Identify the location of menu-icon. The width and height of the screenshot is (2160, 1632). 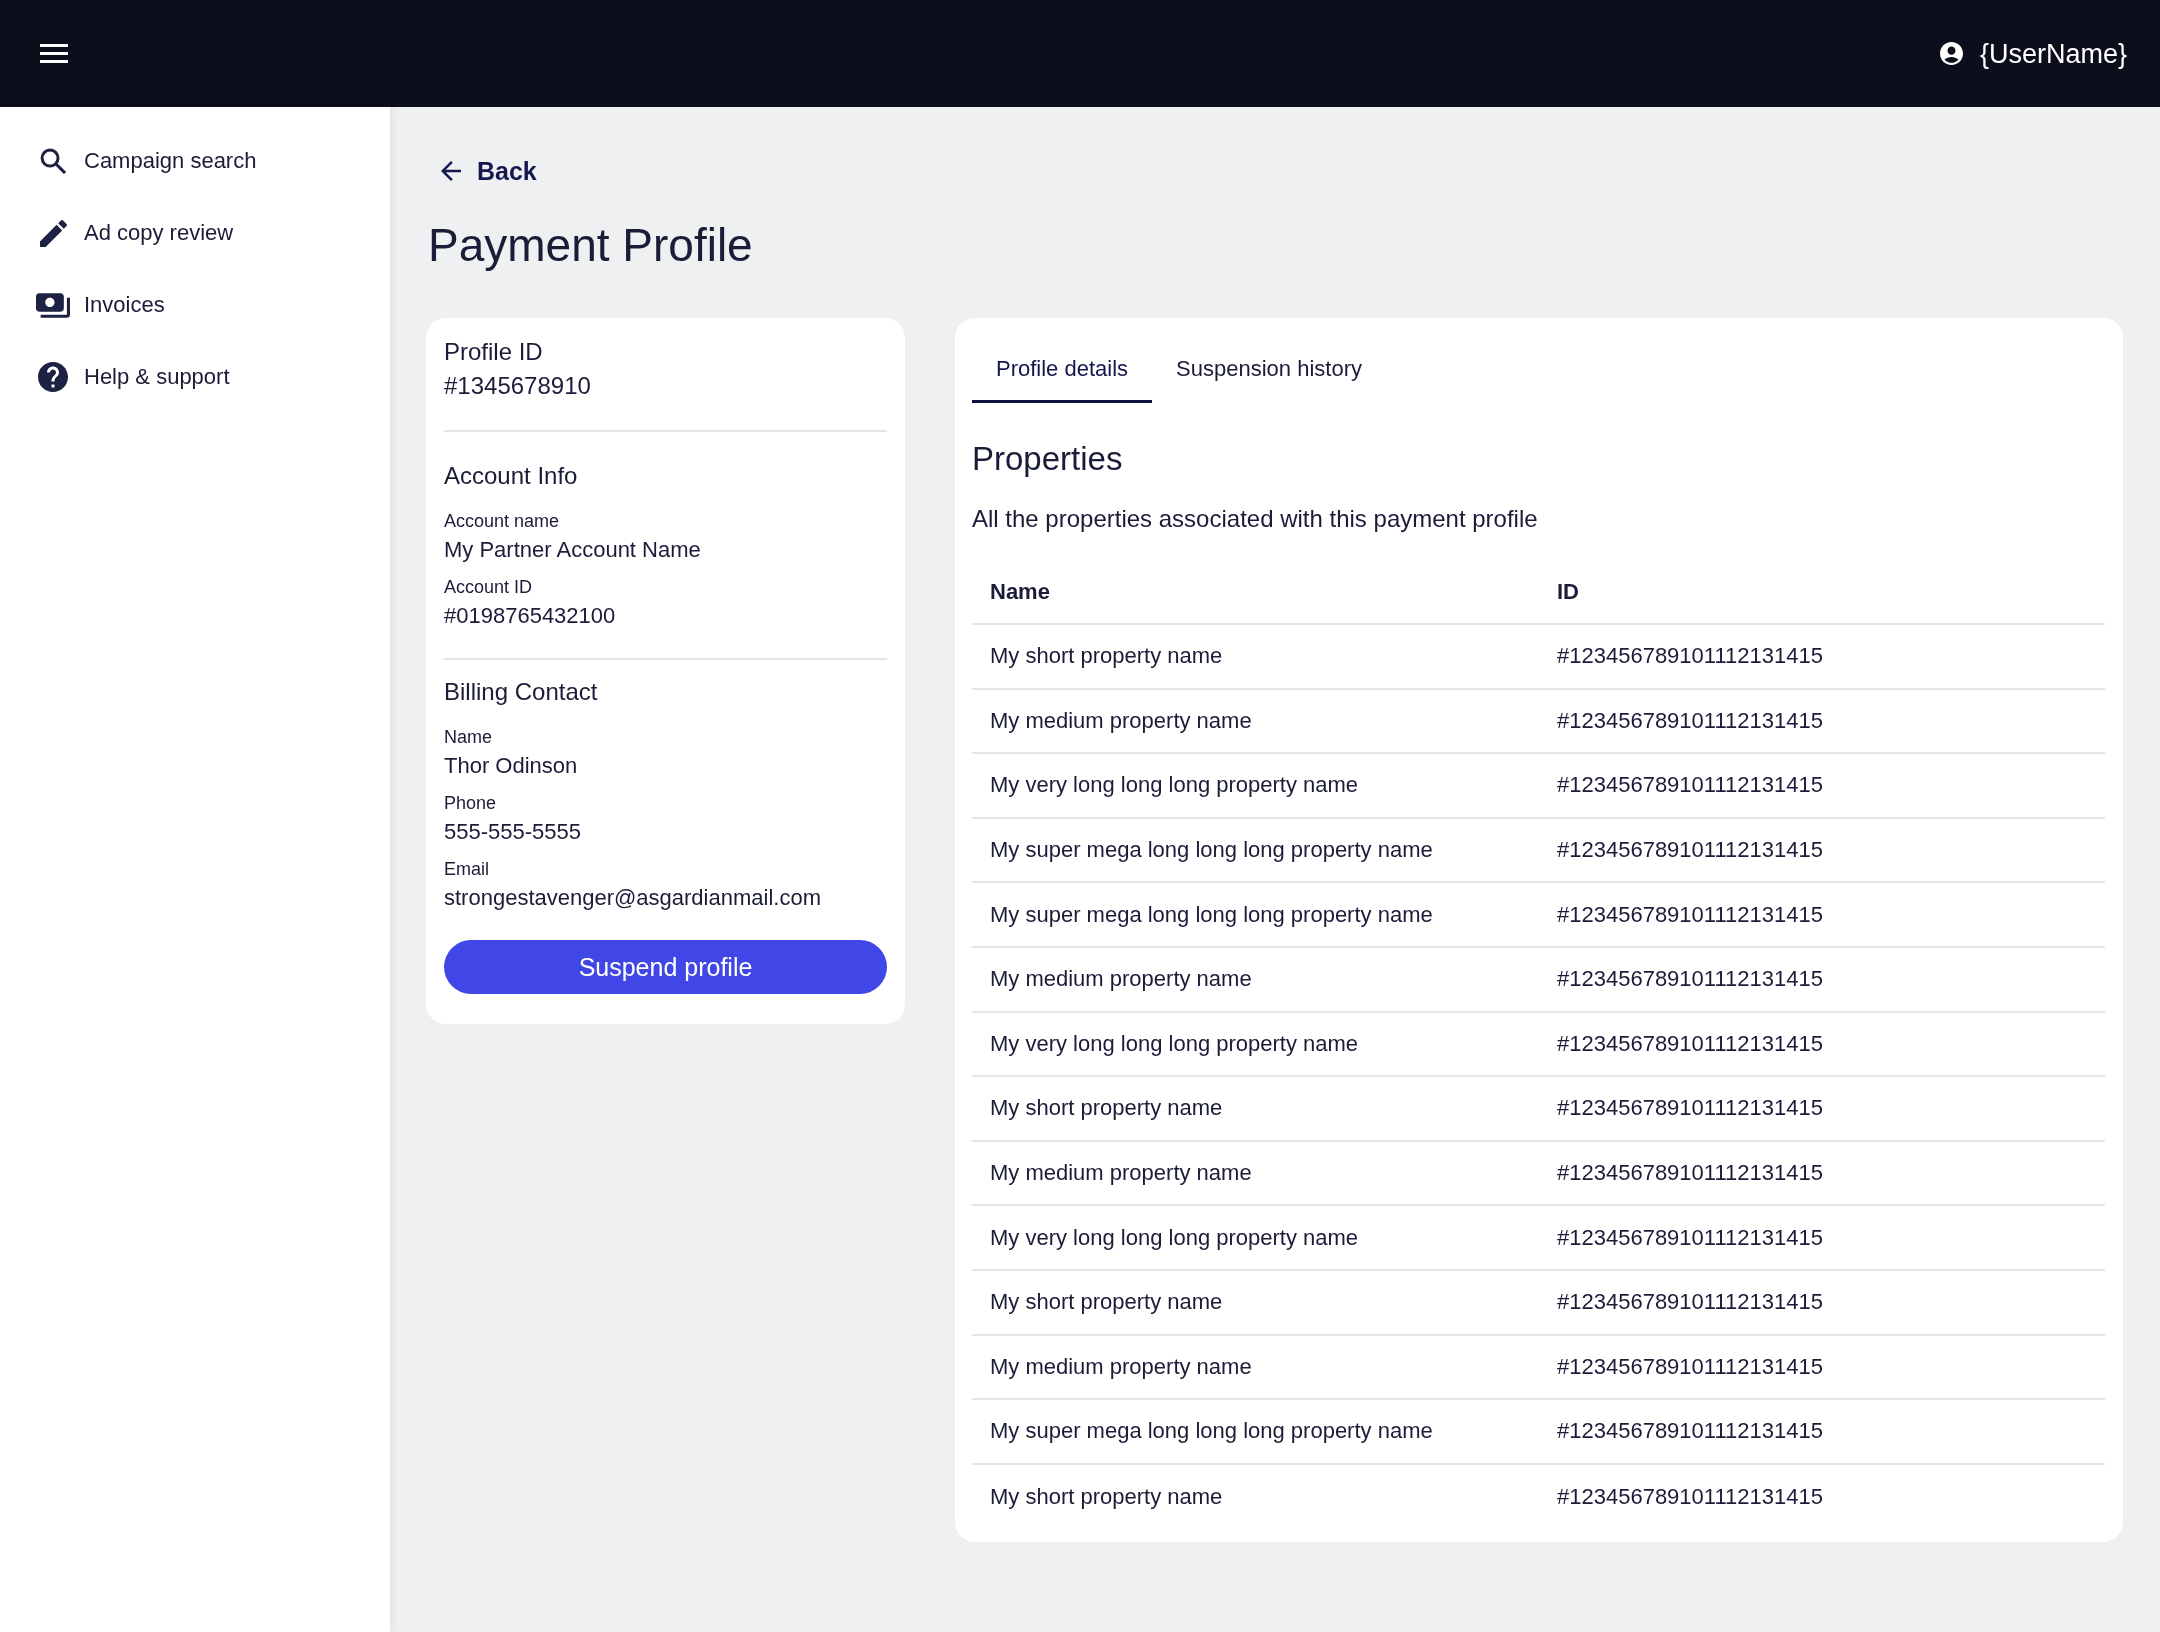
(54, 53).